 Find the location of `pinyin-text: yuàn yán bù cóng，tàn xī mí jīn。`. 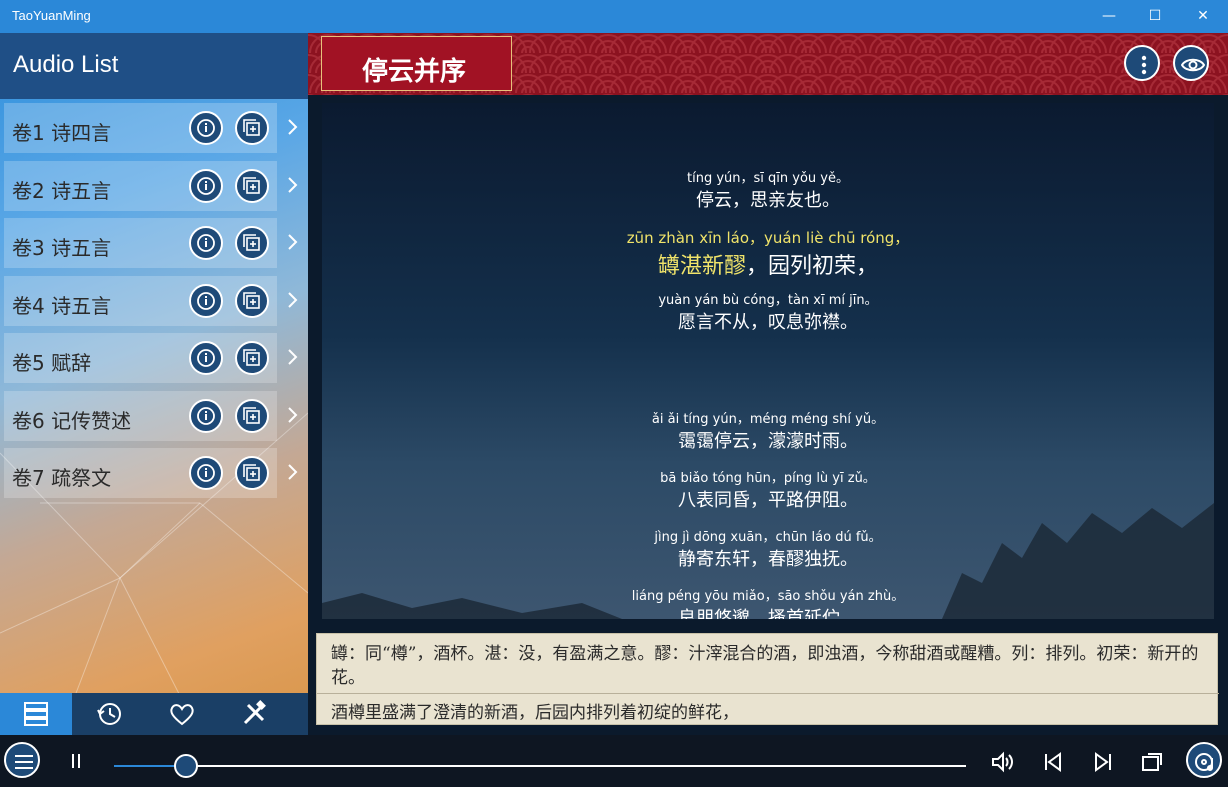

pinyin-text: yuàn yán bù cóng，tàn xī mí jīn。 is located at coordinates (768, 300).